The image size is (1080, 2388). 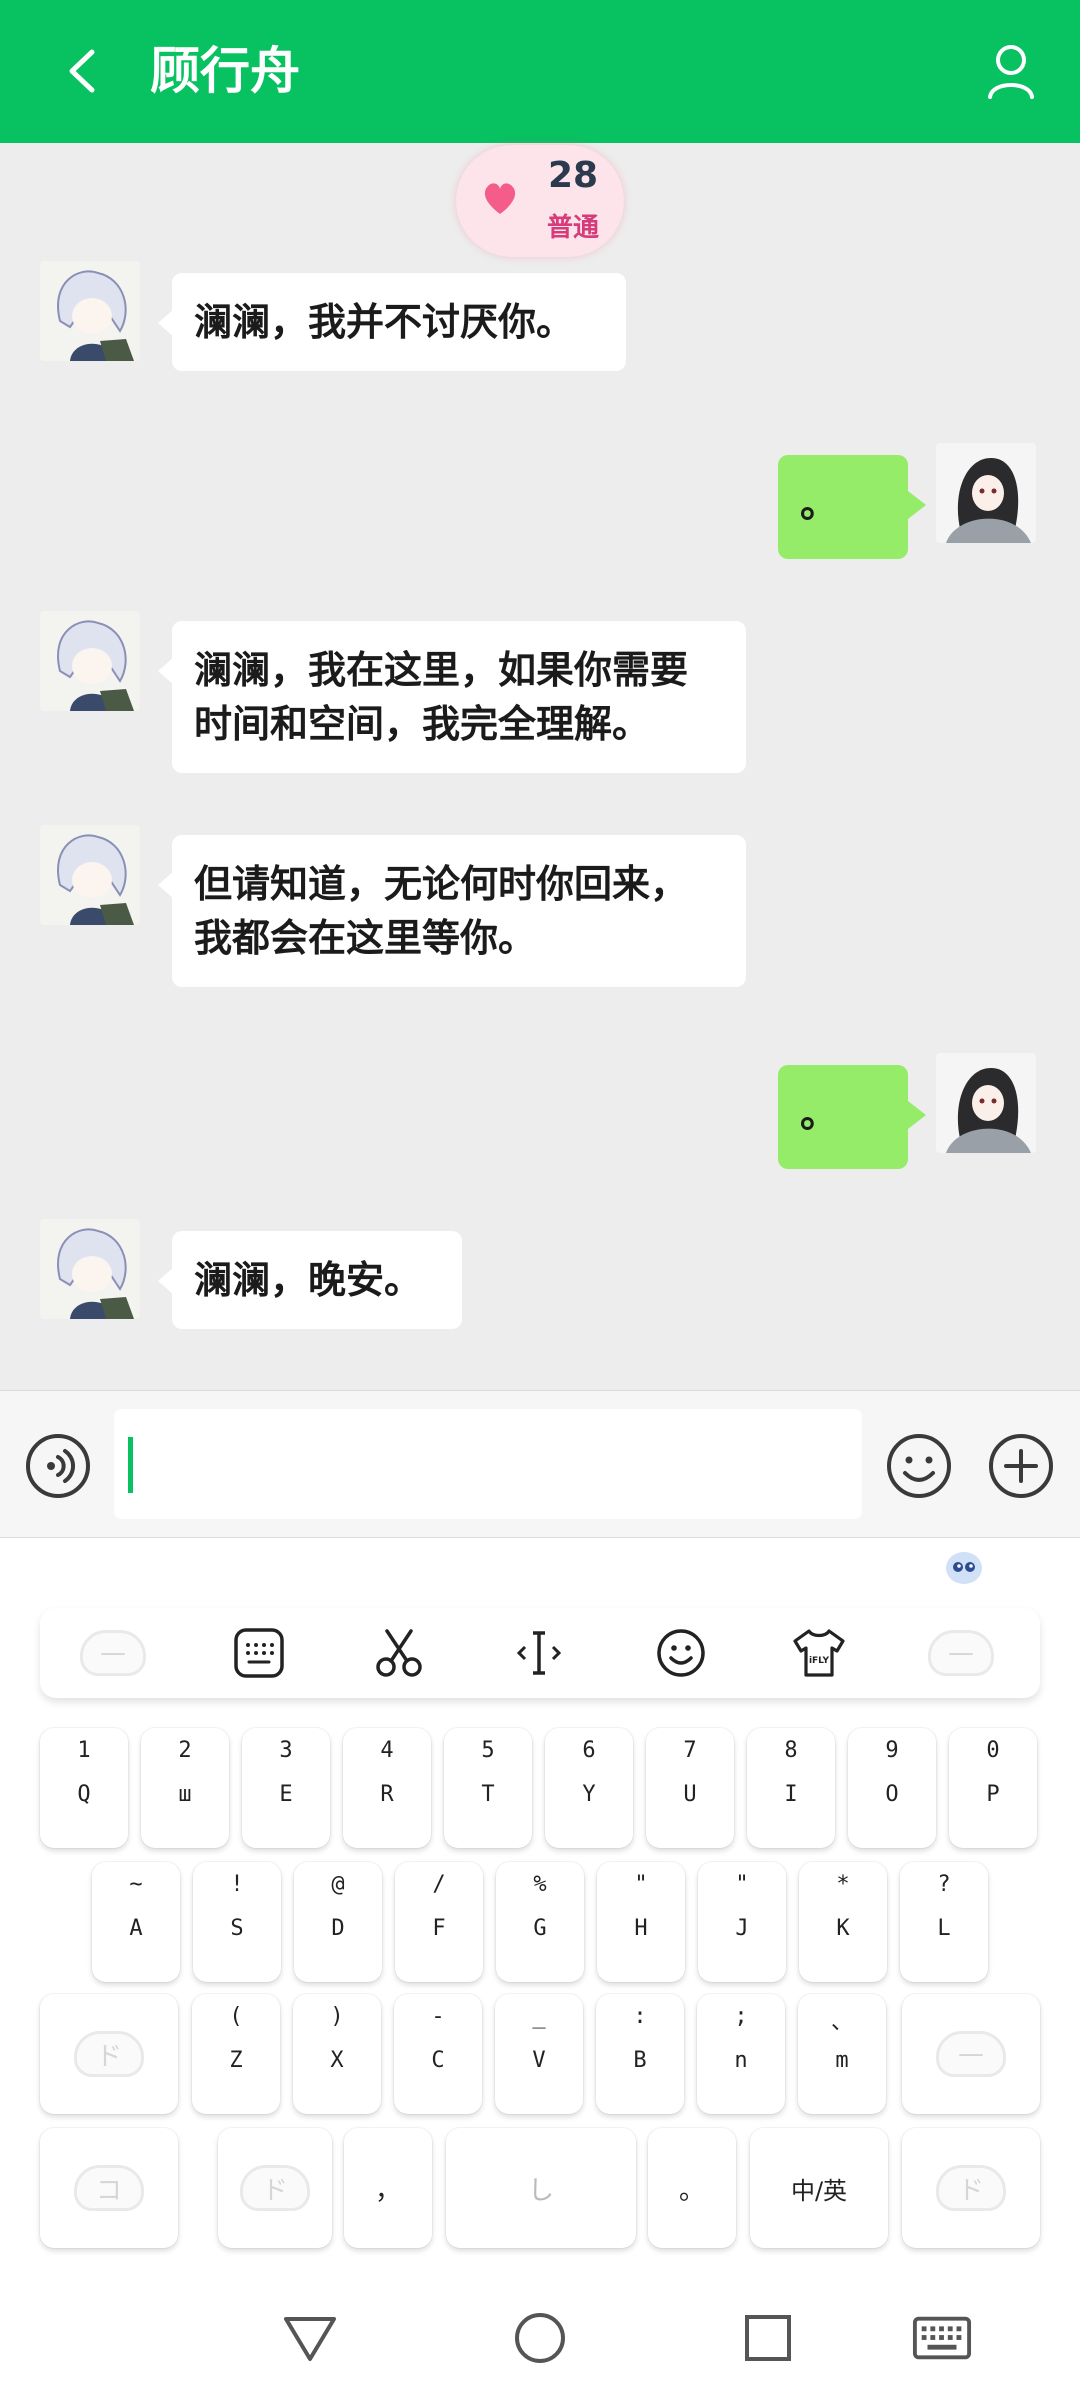 I want to click on message-bubble: 但请知道，无论何时你回来，我都会在这里等你。, so click(x=452, y=911).